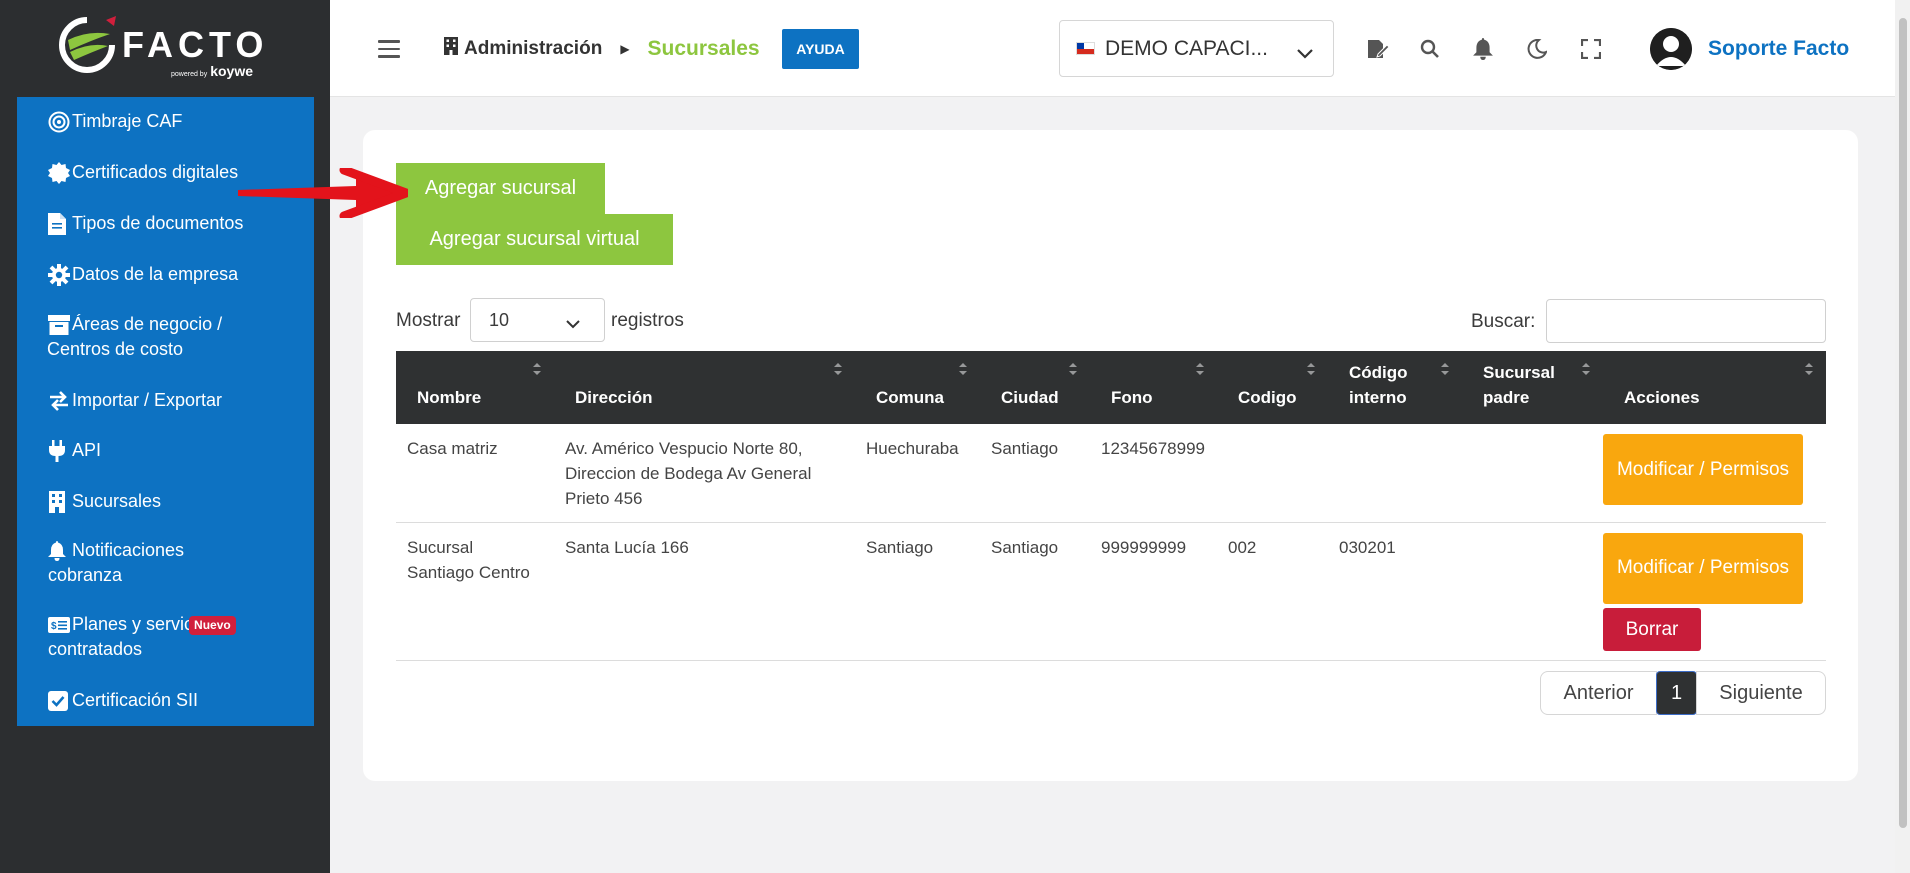 The width and height of the screenshot is (1910, 873). I want to click on sidebar-item-label: Certificación SII, so click(135, 700).